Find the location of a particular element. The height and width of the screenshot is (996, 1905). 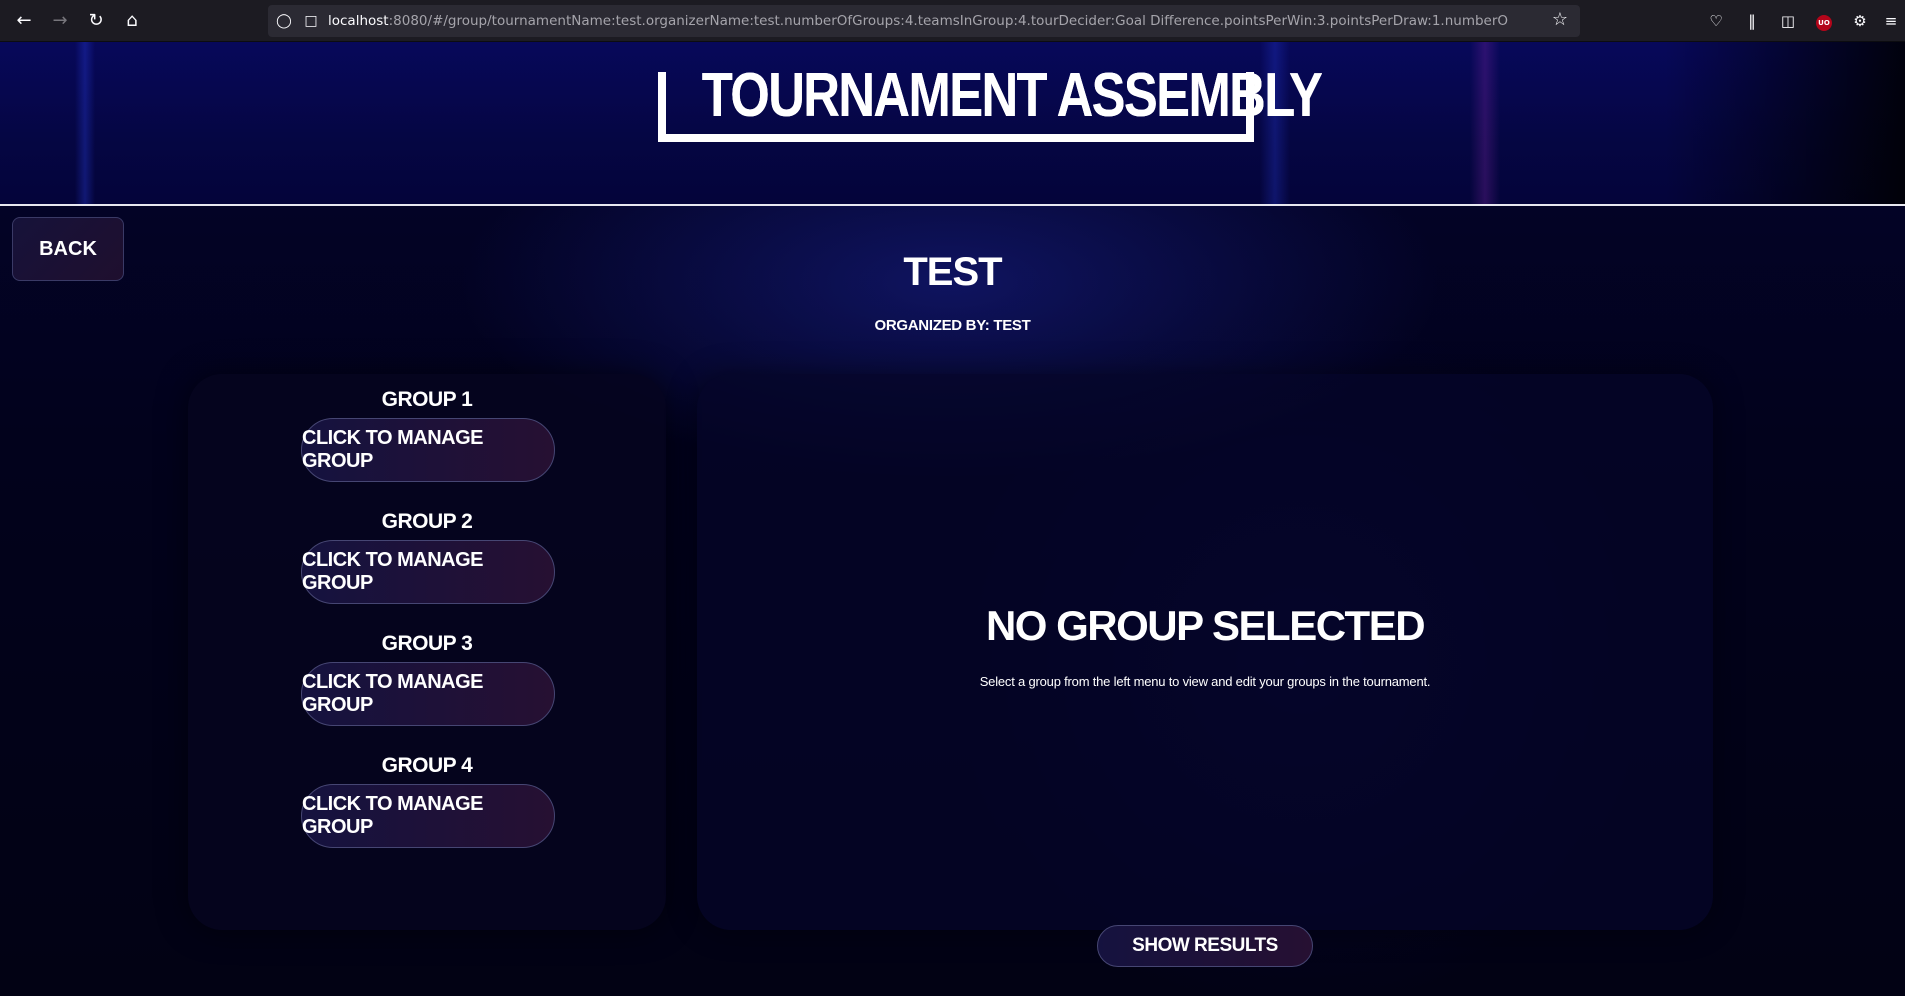

empty-state-title: NO GROUP SELECTED is located at coordinates (1205, 625).